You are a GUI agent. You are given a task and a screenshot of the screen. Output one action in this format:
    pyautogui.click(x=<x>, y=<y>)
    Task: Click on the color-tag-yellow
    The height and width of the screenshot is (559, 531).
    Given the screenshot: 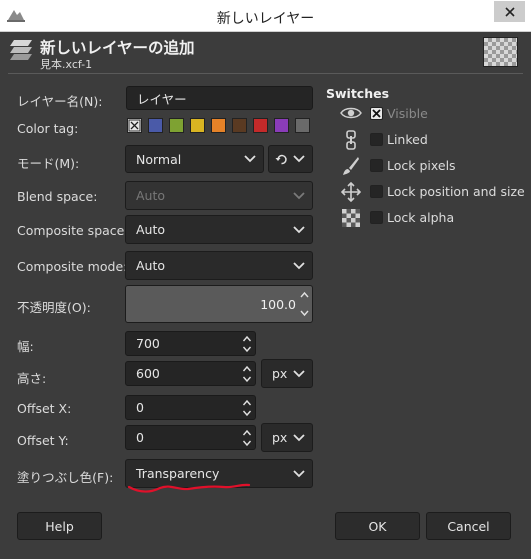 What is the action you would take?
    pyautogui.click(x=197, y=125)
    